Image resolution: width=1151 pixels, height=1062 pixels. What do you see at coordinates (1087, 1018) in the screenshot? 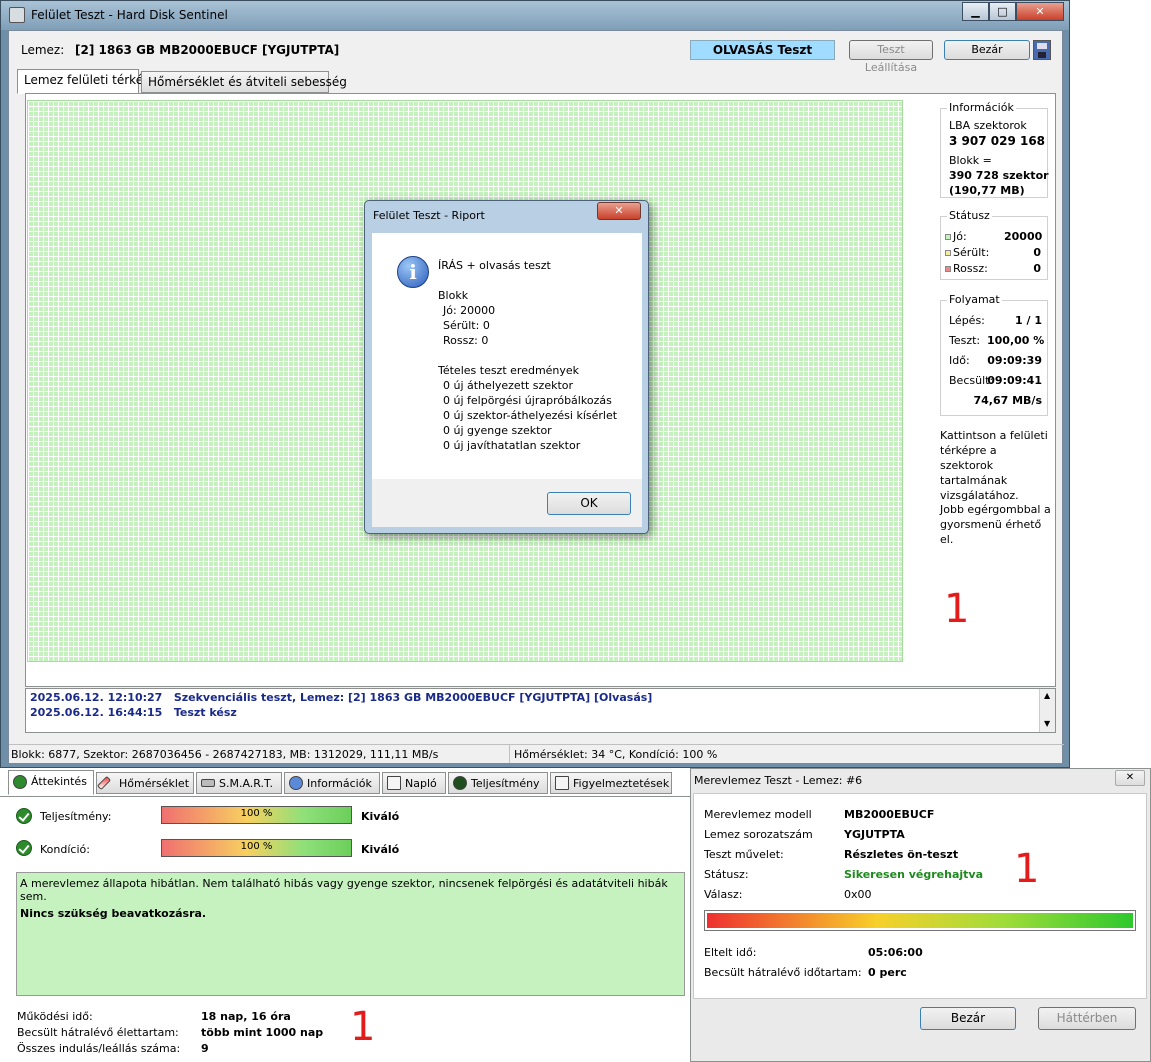
I see `background-button: Háttérben` at bounding box center [1087, 1018].